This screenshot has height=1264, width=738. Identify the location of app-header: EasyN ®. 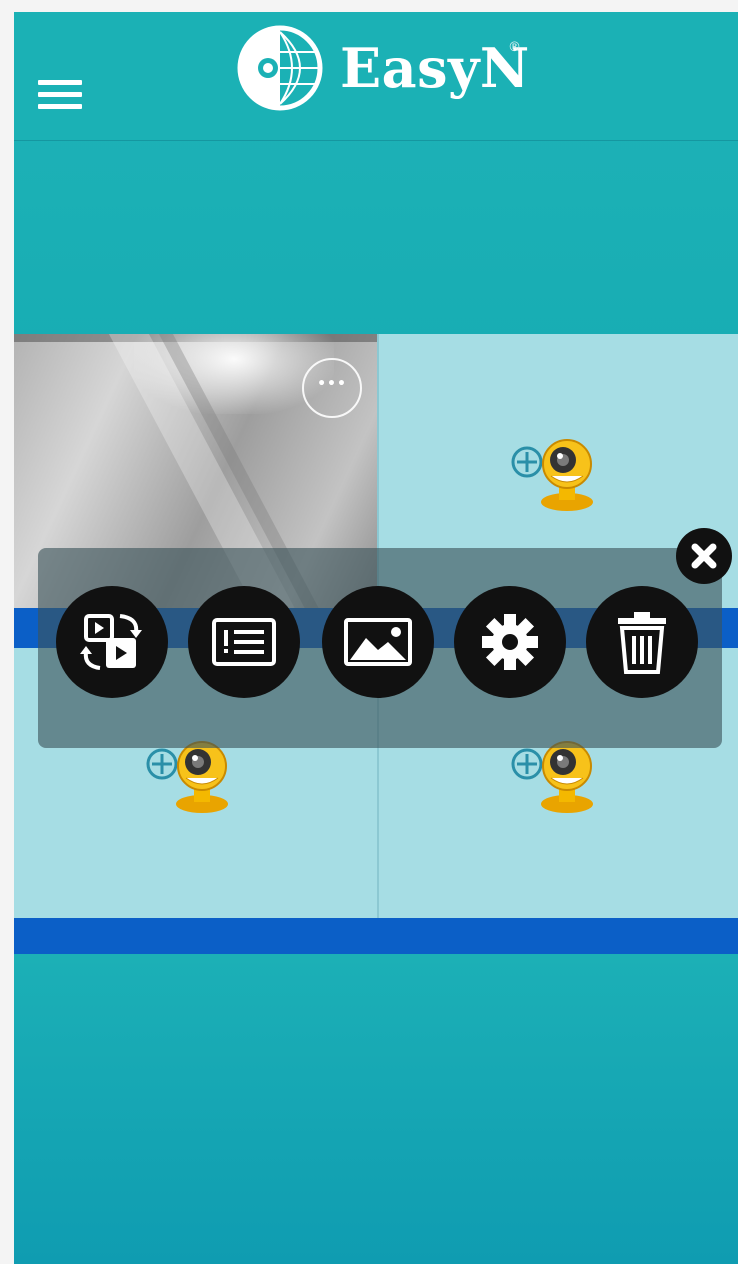
(376, 76).